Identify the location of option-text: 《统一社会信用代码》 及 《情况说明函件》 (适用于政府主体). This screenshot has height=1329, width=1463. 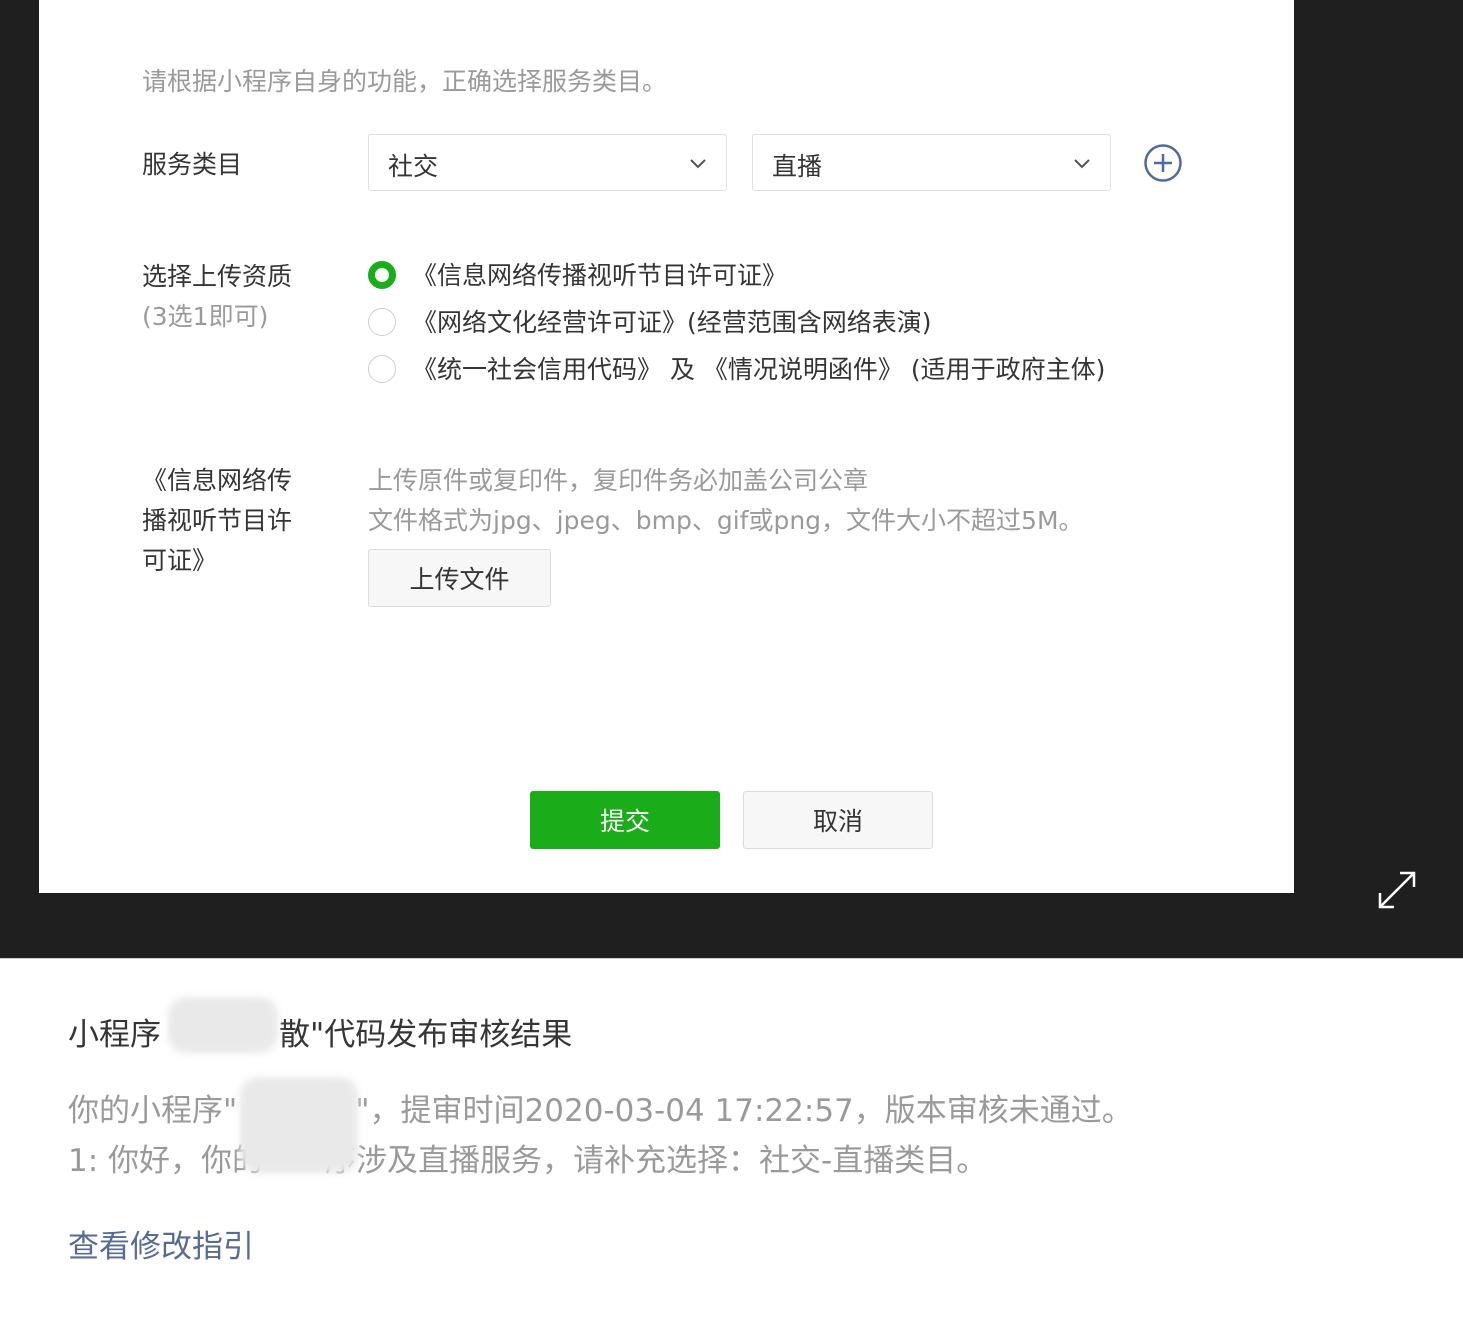
(759, 369).